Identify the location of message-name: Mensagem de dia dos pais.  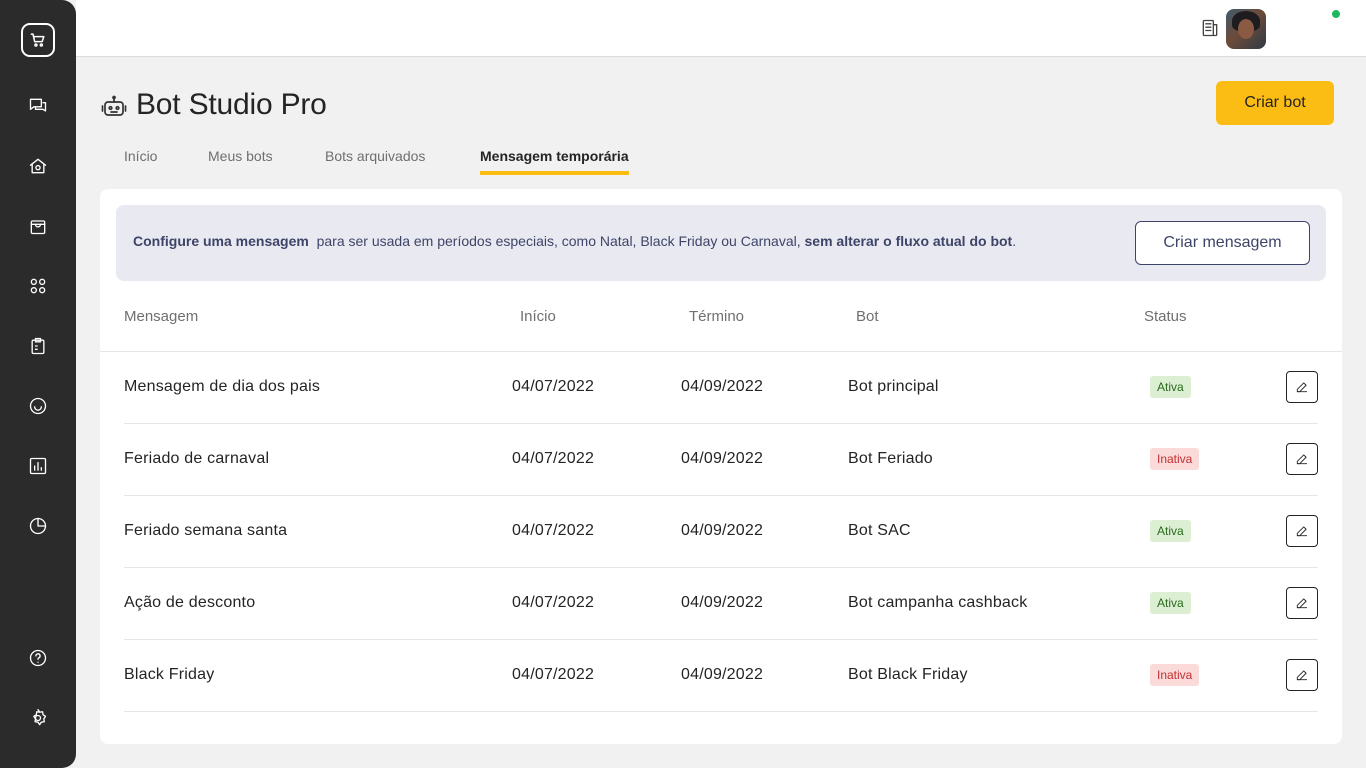
(222, 386).